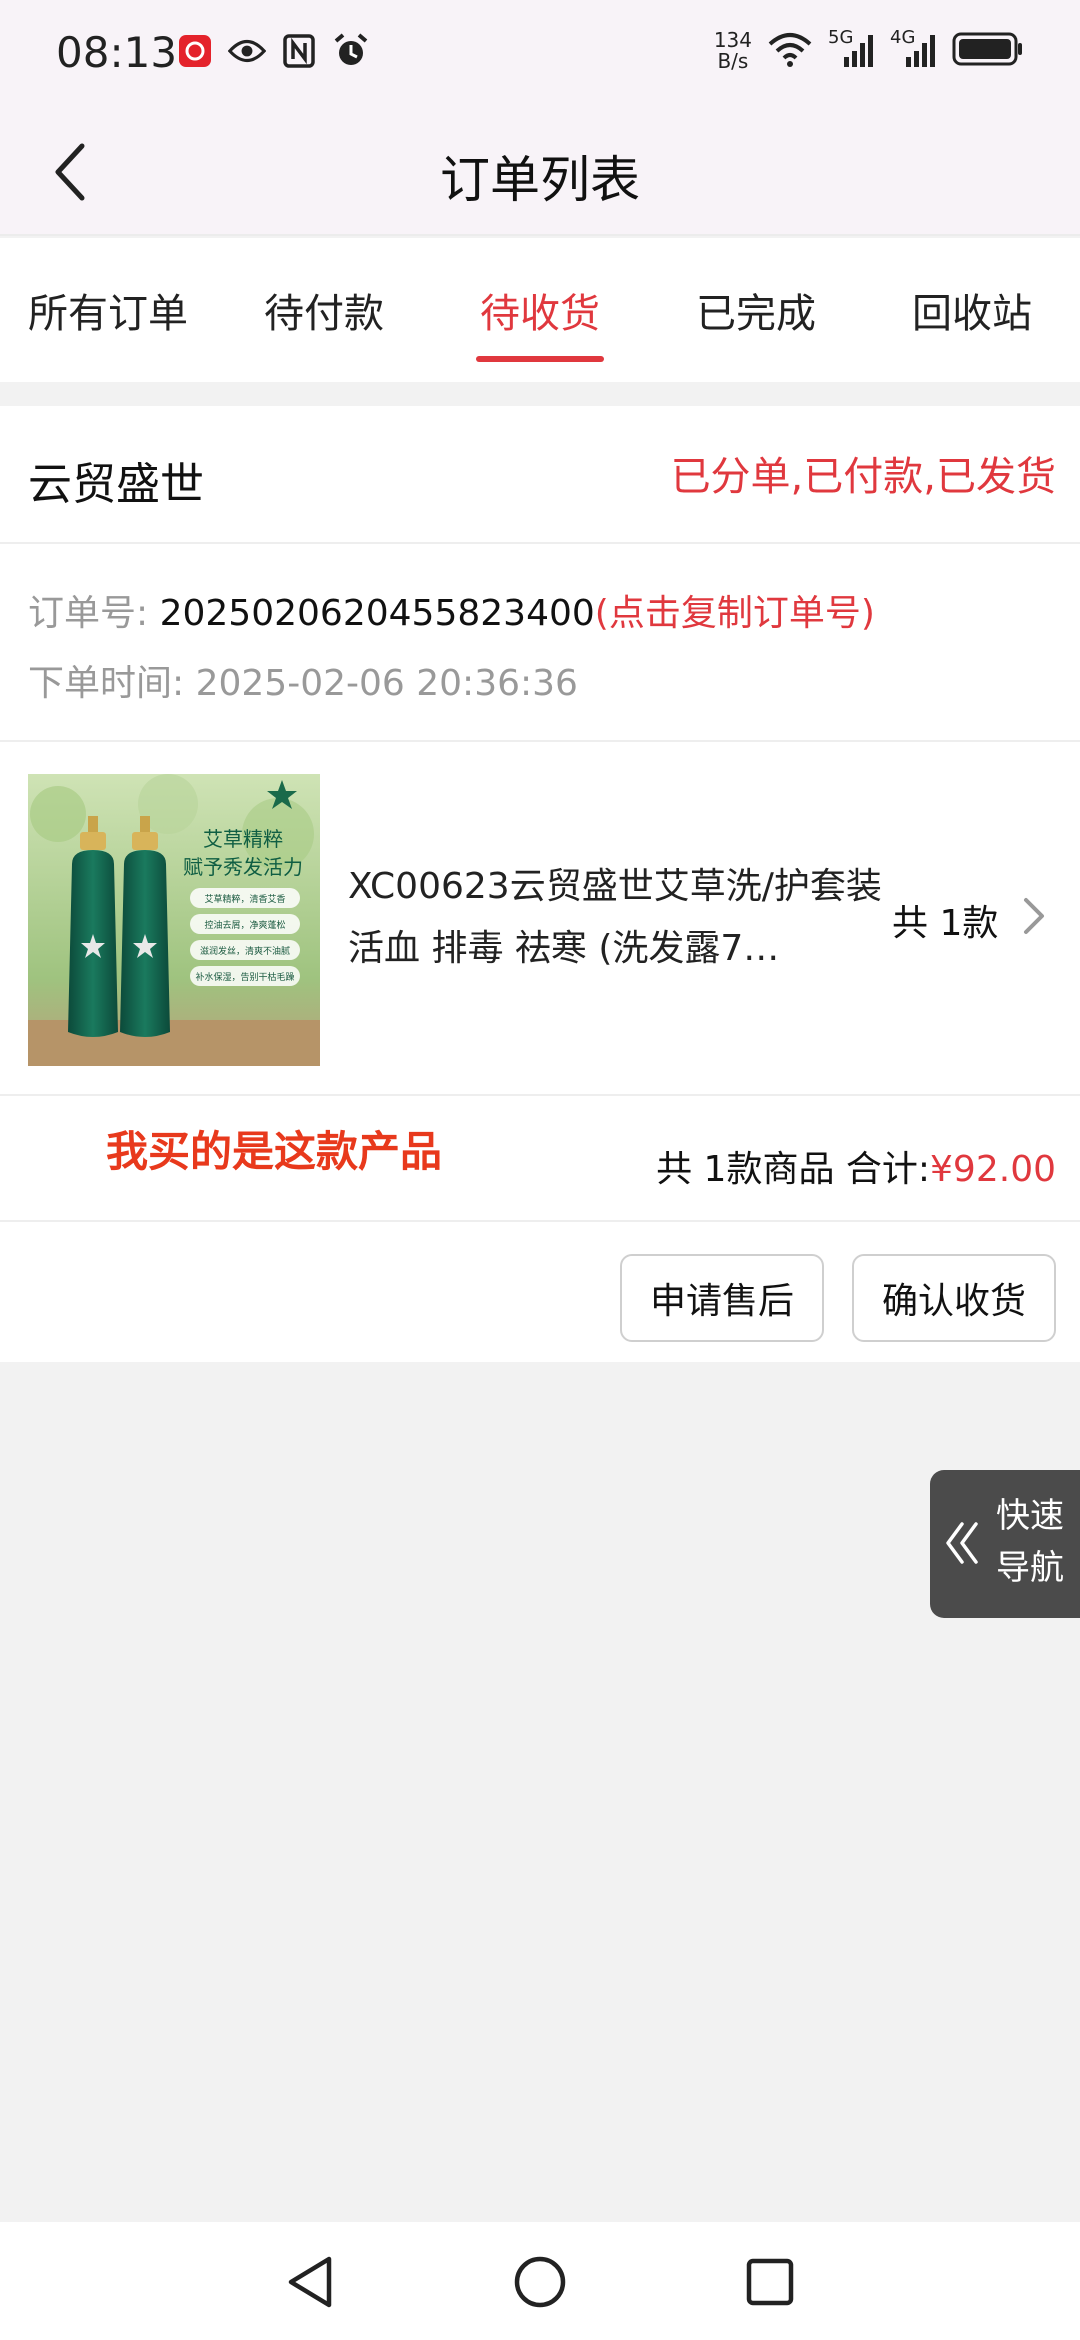 The width and height of the screenshot is (1080, 2340). Describe the element at coordinates (962, 1543) in the screenshot. I see `double-chevron-left-icon` at that location.